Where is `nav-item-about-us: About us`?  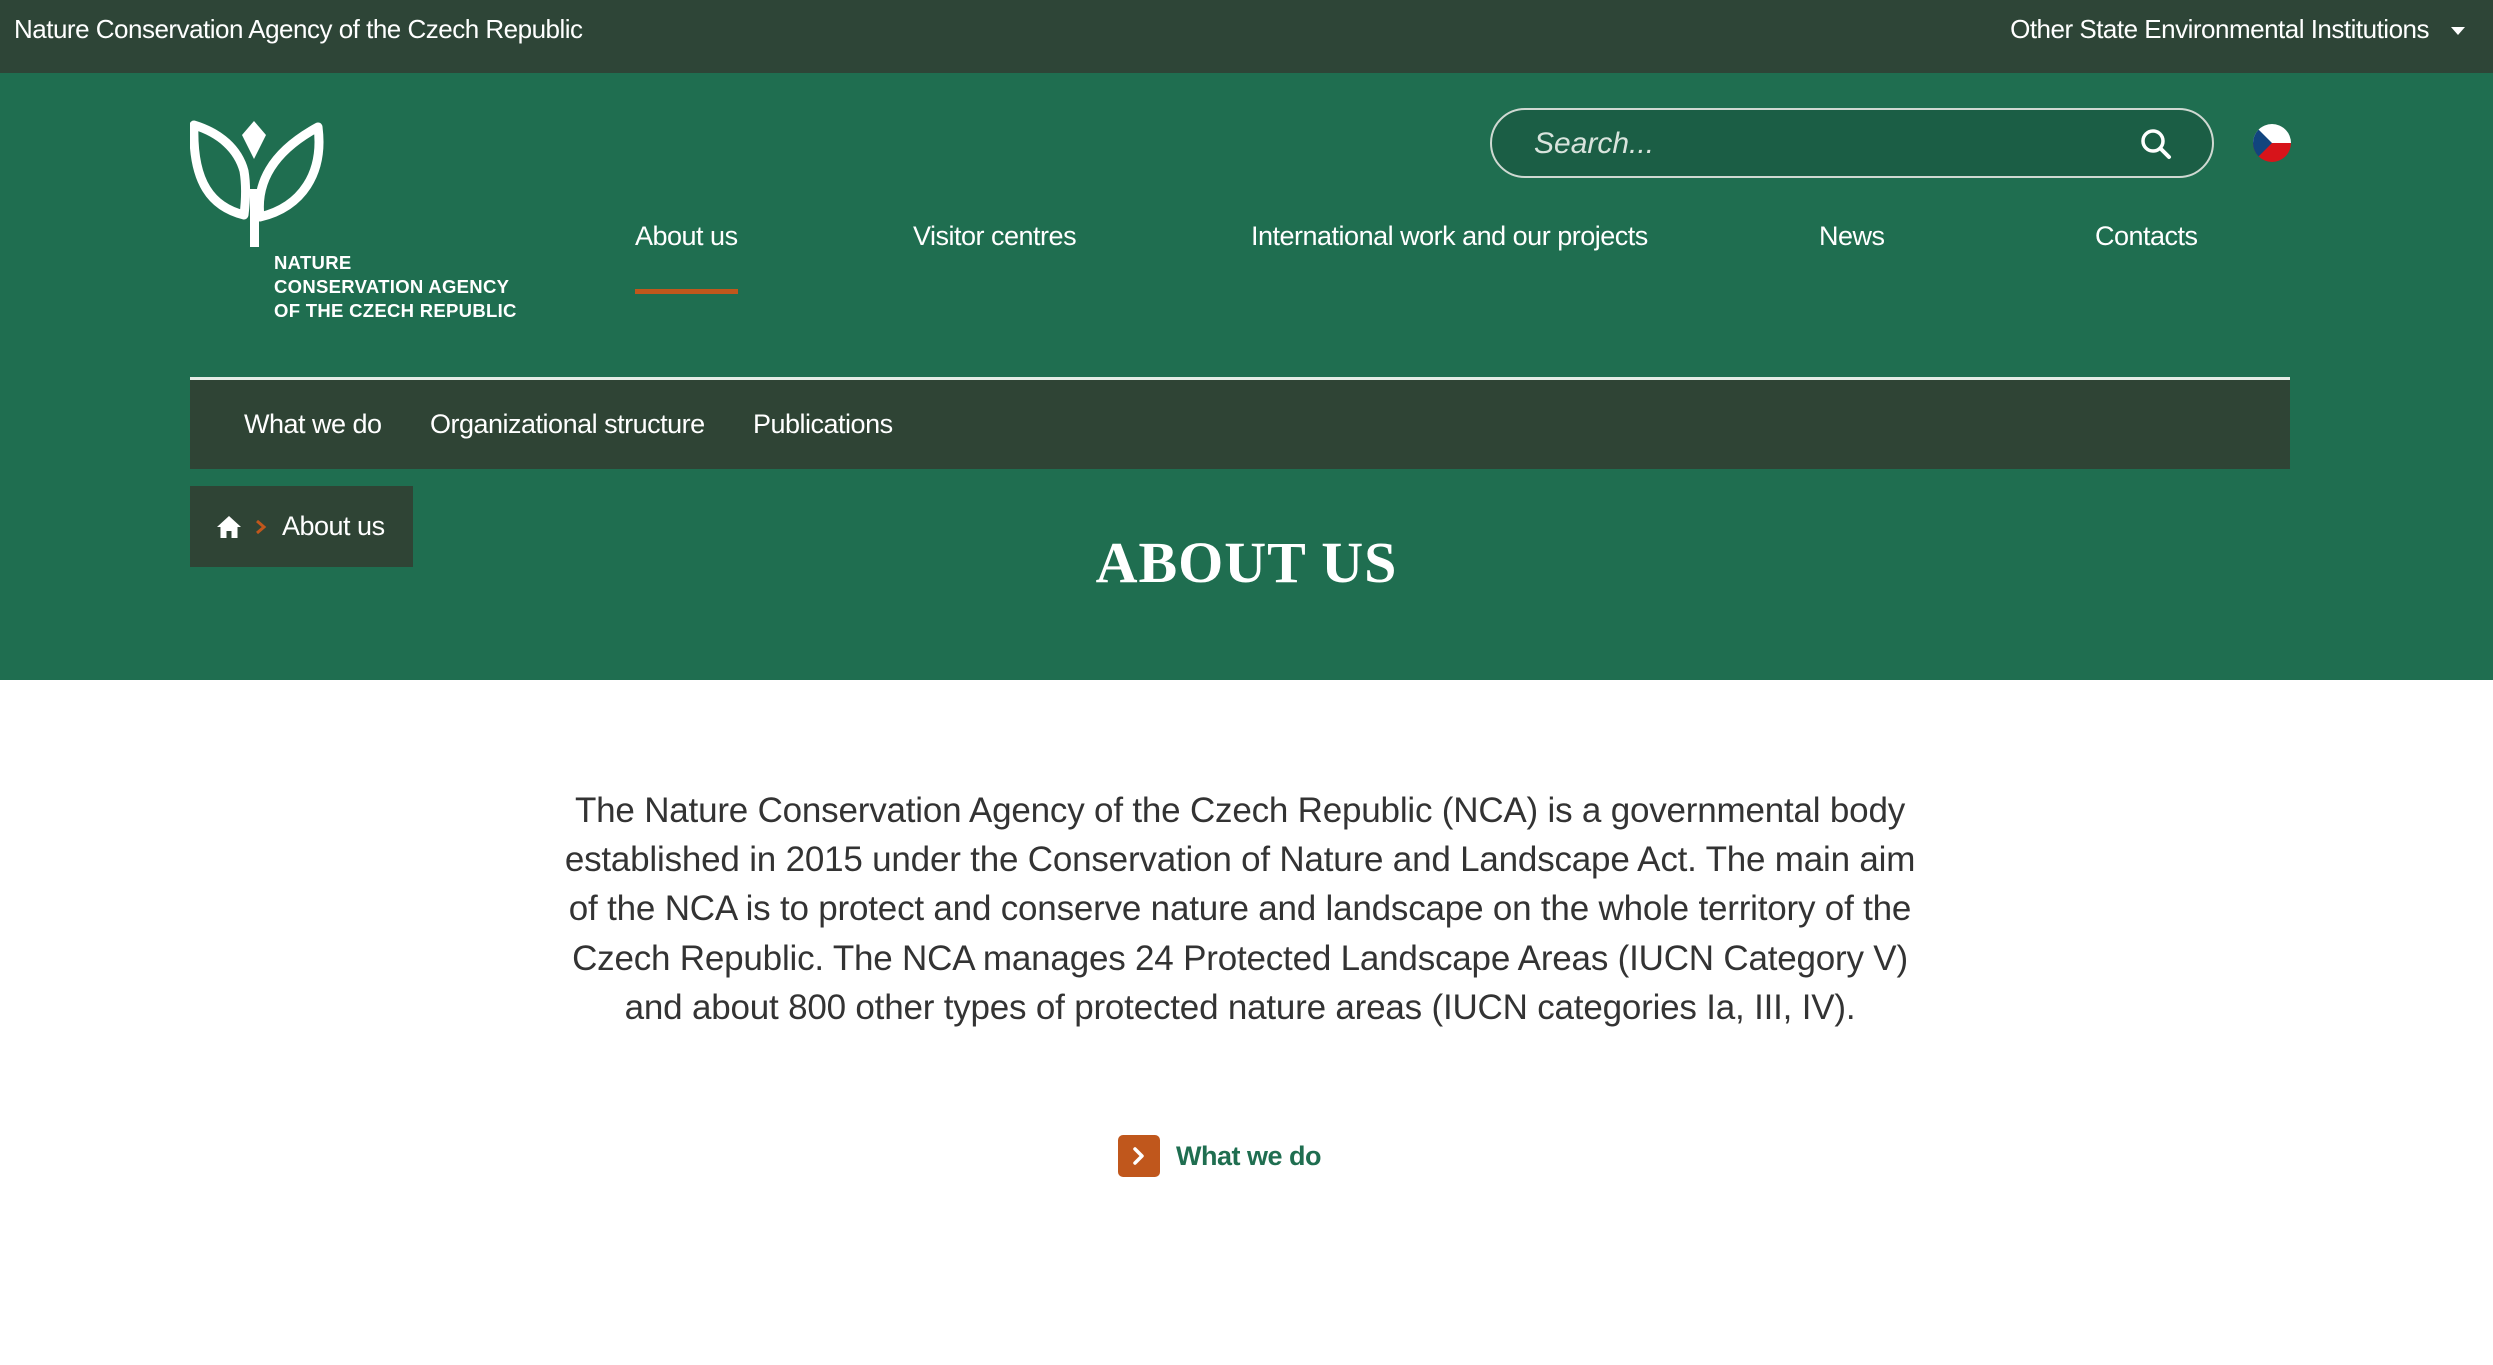 nav-item-about-us: About us is located at coordinates (686, 252).